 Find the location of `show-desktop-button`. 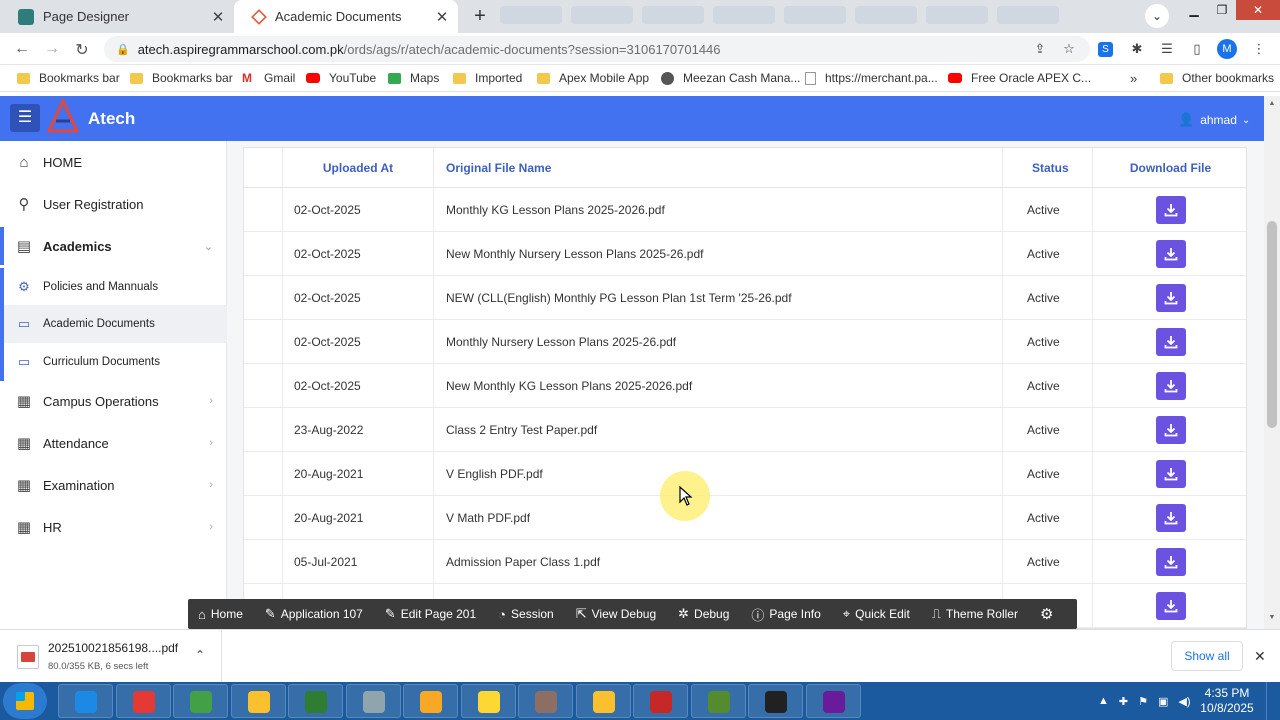

show-desktop-button is located at coordinates (1273, 701).